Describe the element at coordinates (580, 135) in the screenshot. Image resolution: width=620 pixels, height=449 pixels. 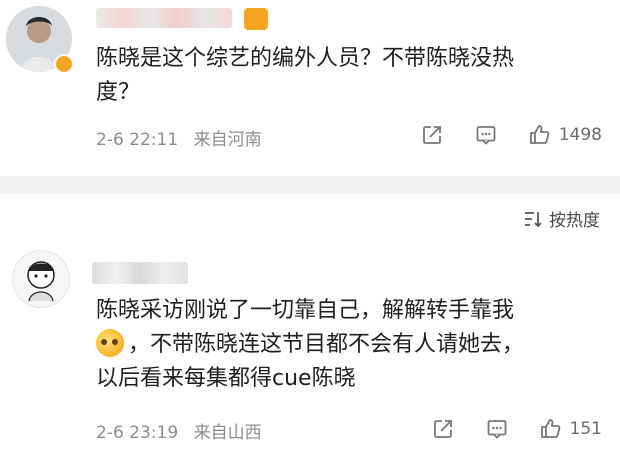
I see `like-count: 1498` at that location.